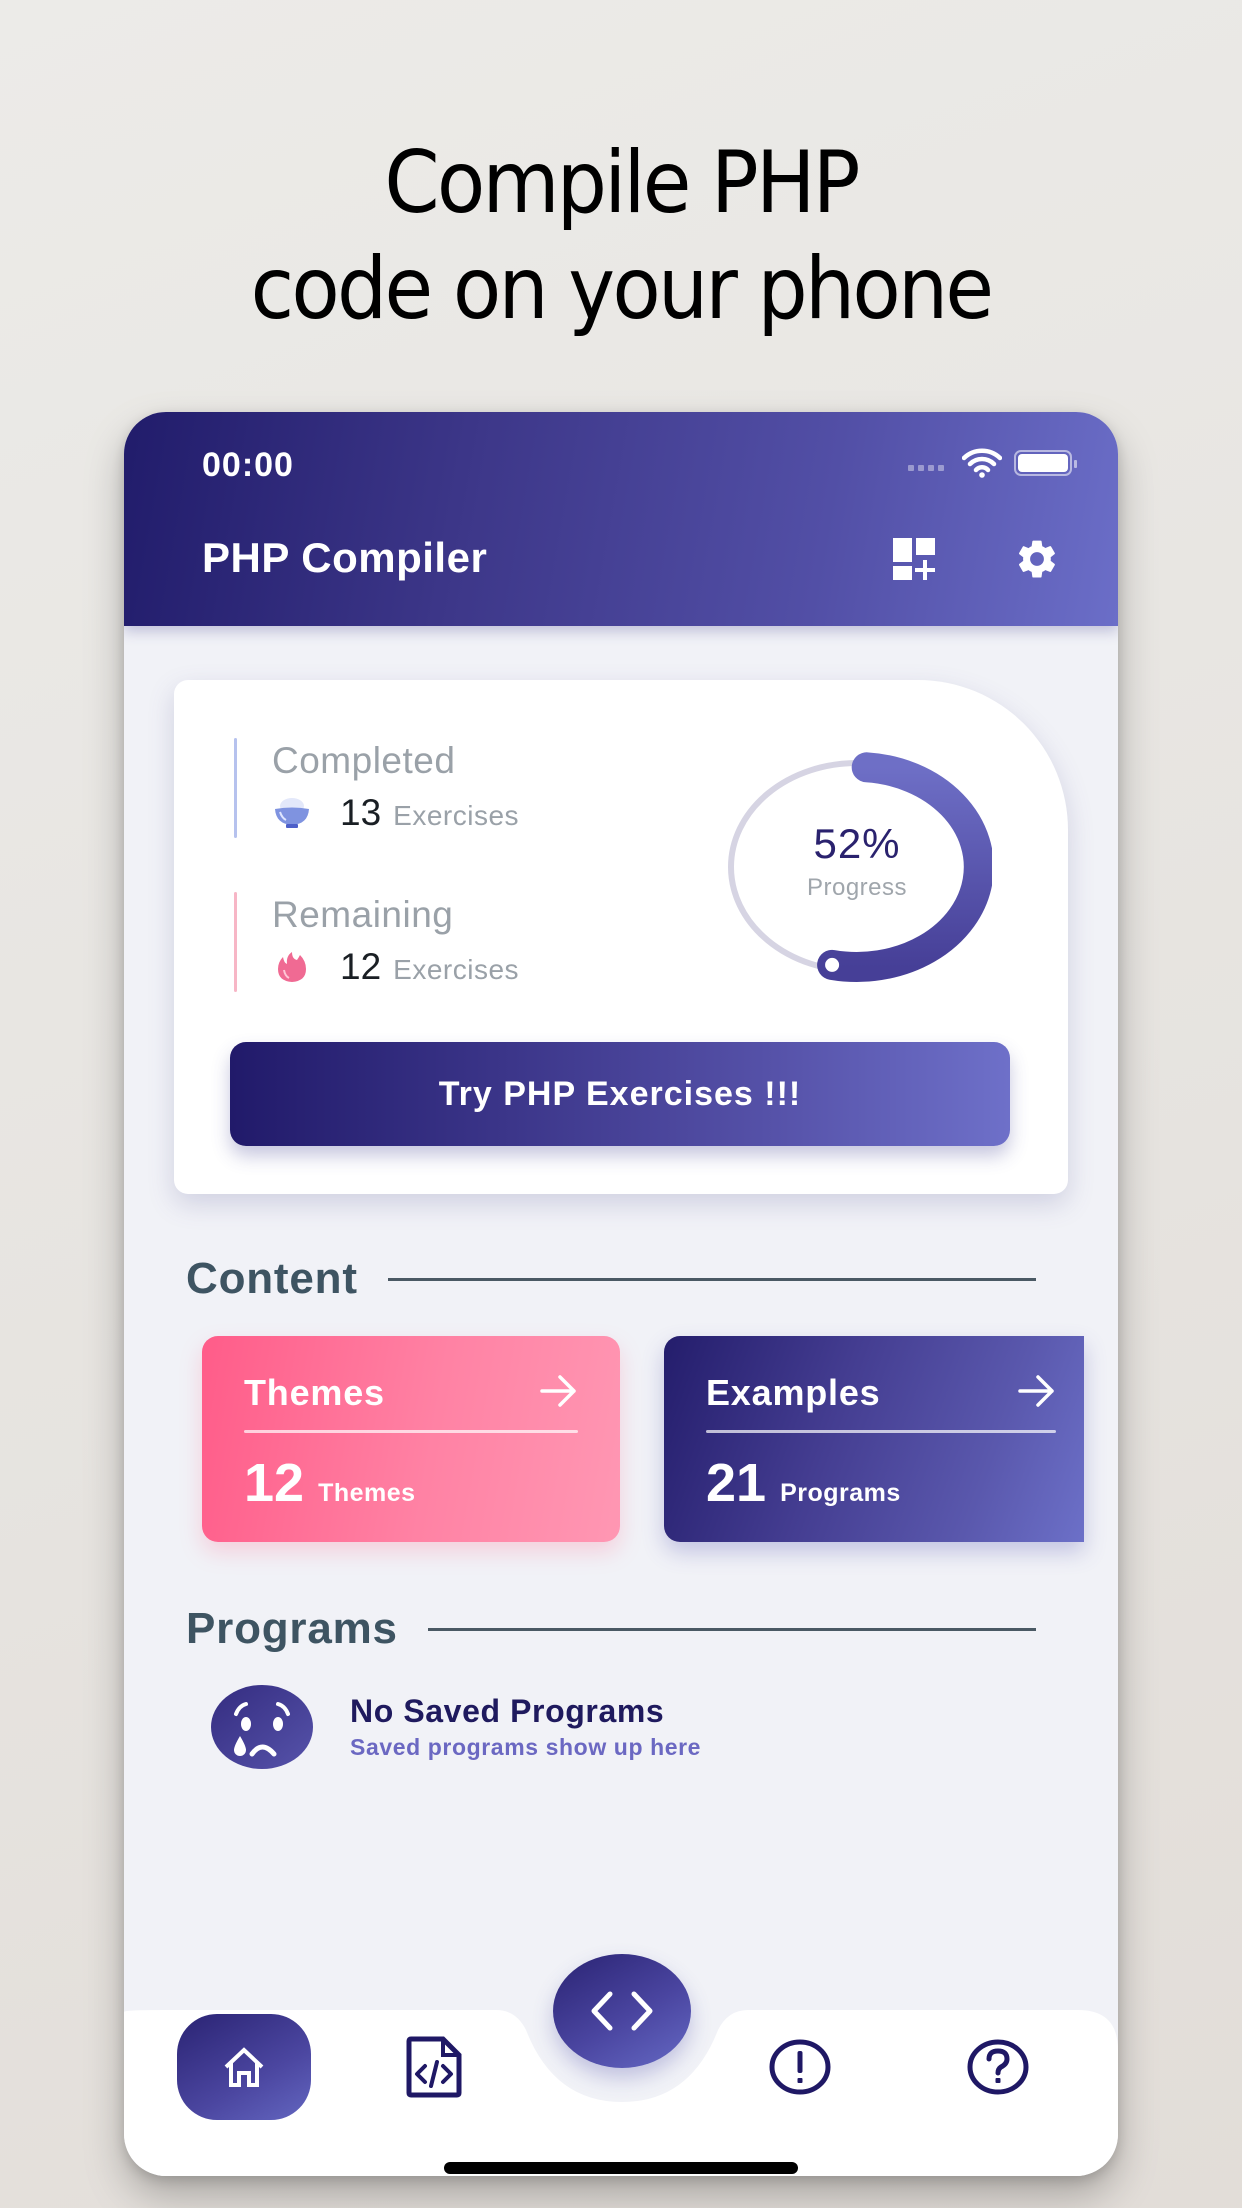 Image resolution: width=1242 pixels, height=2208 pixels. I want to click on programs-section-header: Programs, so click(611, 1629).